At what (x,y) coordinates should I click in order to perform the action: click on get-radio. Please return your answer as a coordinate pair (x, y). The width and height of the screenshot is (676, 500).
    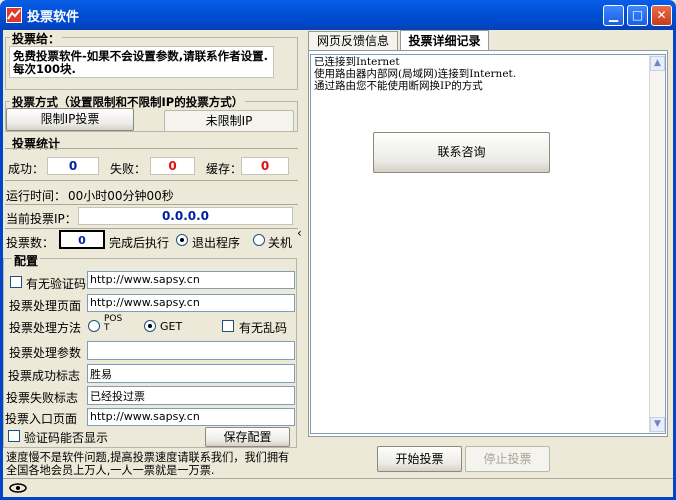
    Looking at the image, I should click on (150, 326).